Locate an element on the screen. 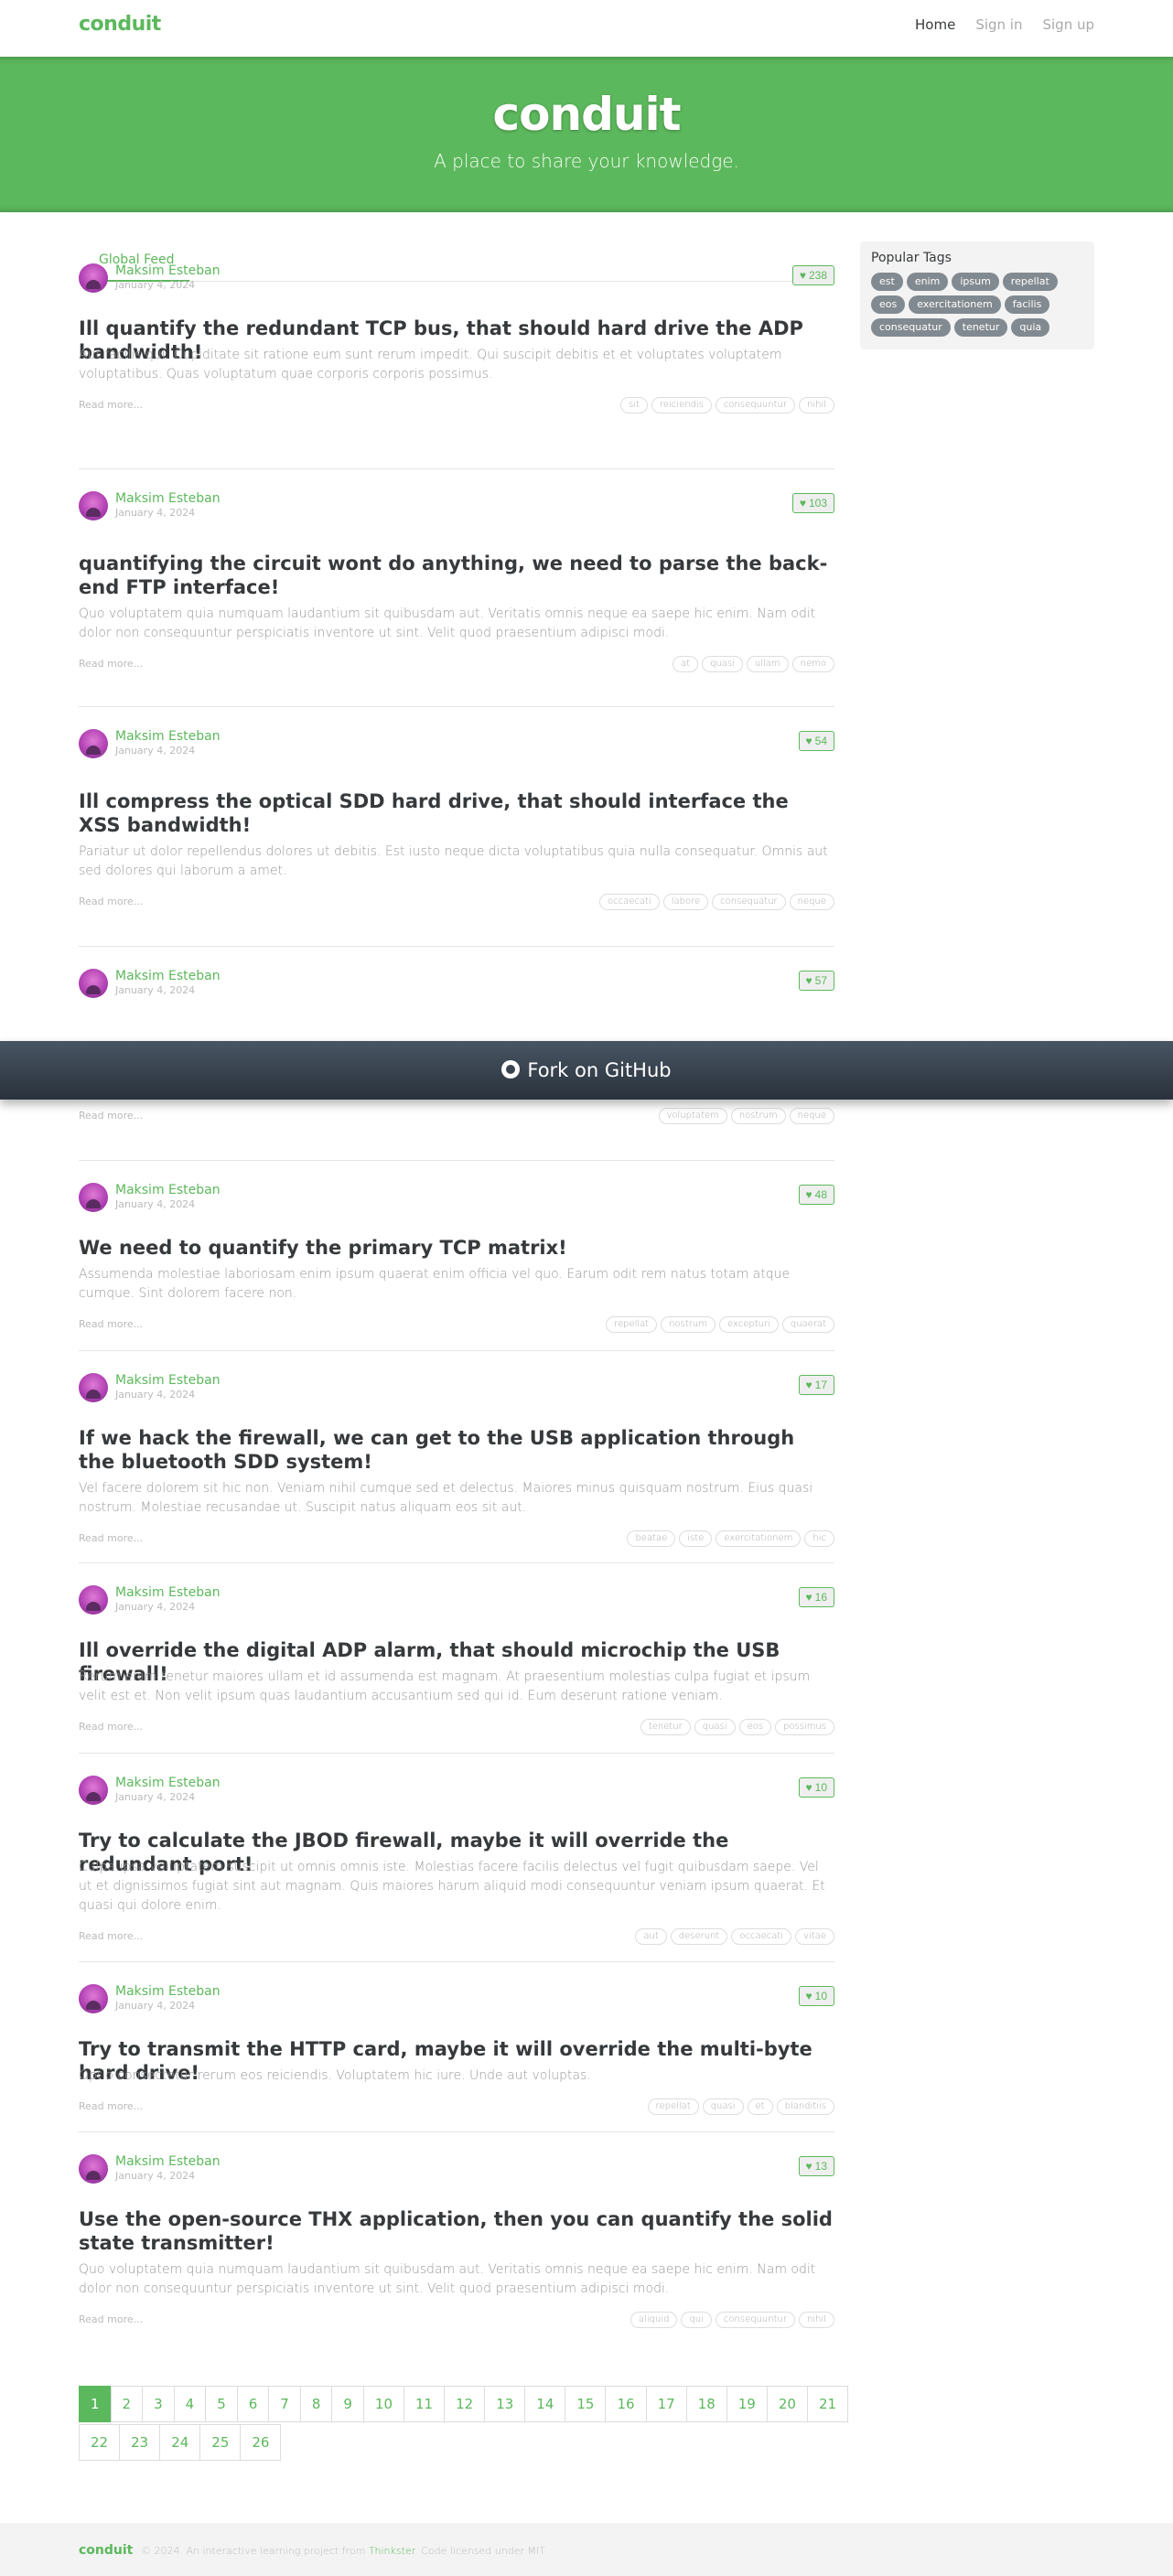 Image resolution: width=1173 pixels, height=2576 pixels. page-link-21: 21 is located at coordinates (827, 2404).